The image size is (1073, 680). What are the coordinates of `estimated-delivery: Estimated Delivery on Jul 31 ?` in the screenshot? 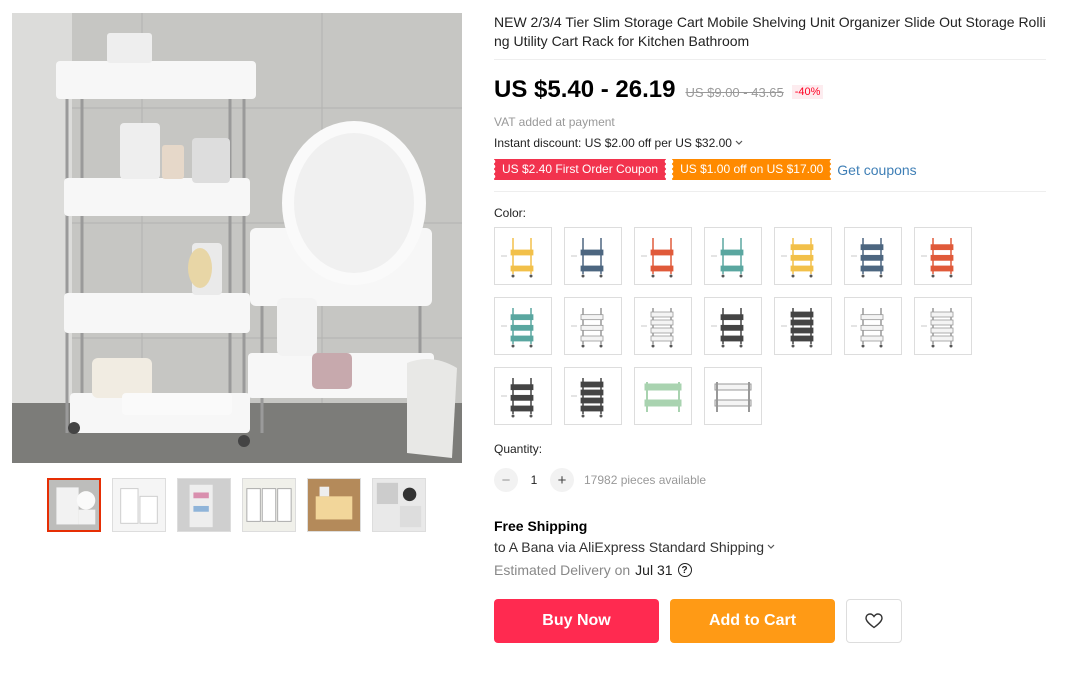 It's located at (770, 570).